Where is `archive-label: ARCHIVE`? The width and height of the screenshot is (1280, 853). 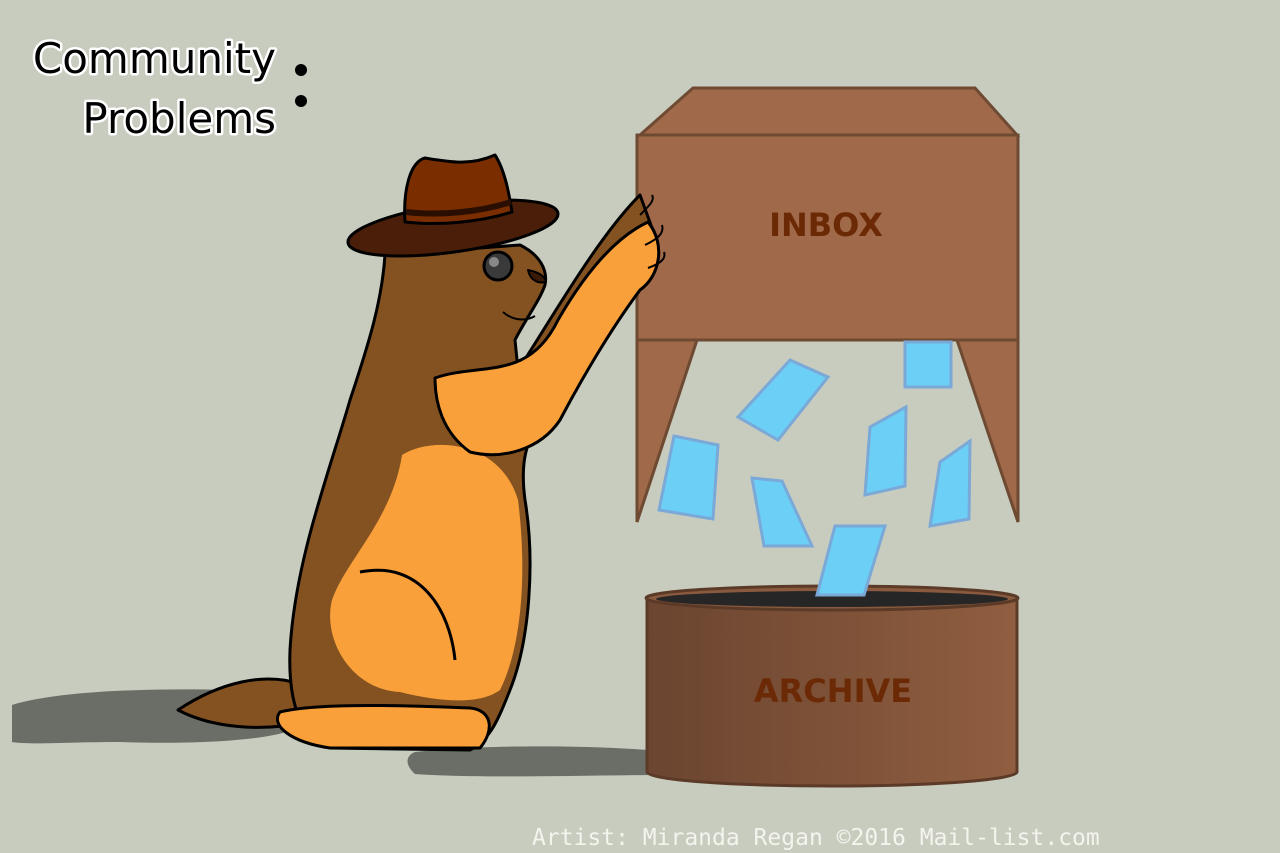 archive-label: ARCHIVE is located at coordinates (833, 691).